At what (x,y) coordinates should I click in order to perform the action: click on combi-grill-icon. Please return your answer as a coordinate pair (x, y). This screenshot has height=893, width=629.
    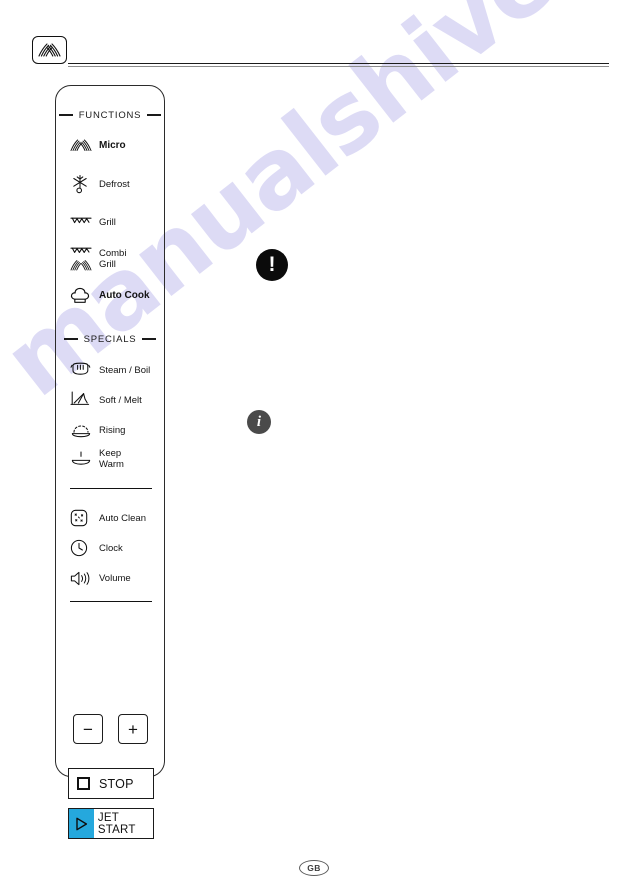
    Looking at the image, I should click on (81, 259).